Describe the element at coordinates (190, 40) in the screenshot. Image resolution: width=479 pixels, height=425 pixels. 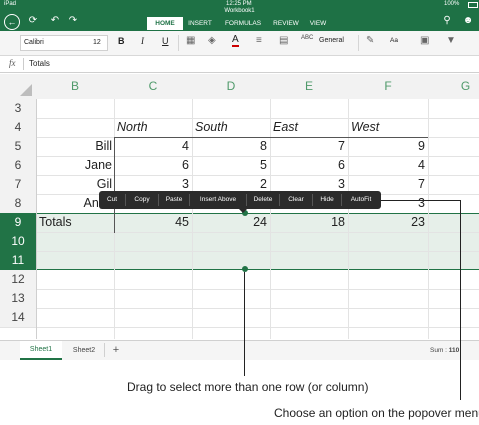
I see `borders-icon: ▦` at that location.